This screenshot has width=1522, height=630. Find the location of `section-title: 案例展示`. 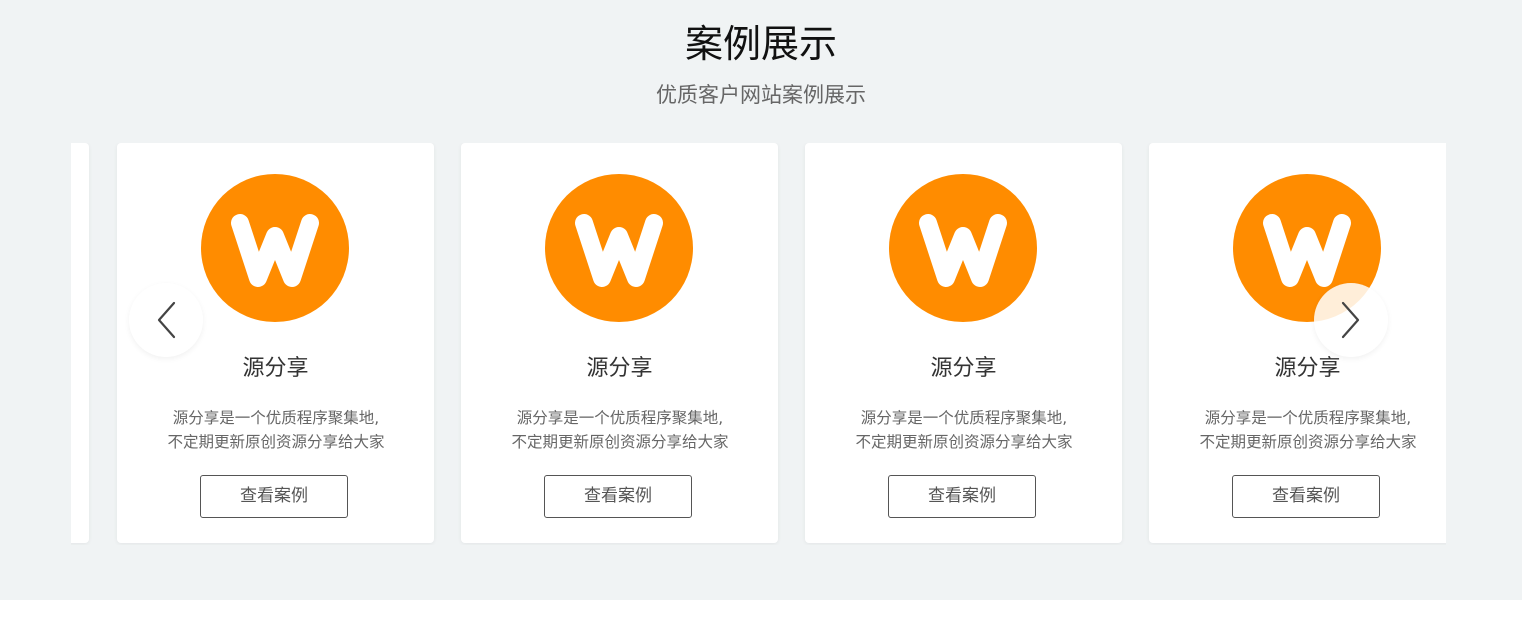

section-title: 案例展示 is located at coordinates (760, 44).